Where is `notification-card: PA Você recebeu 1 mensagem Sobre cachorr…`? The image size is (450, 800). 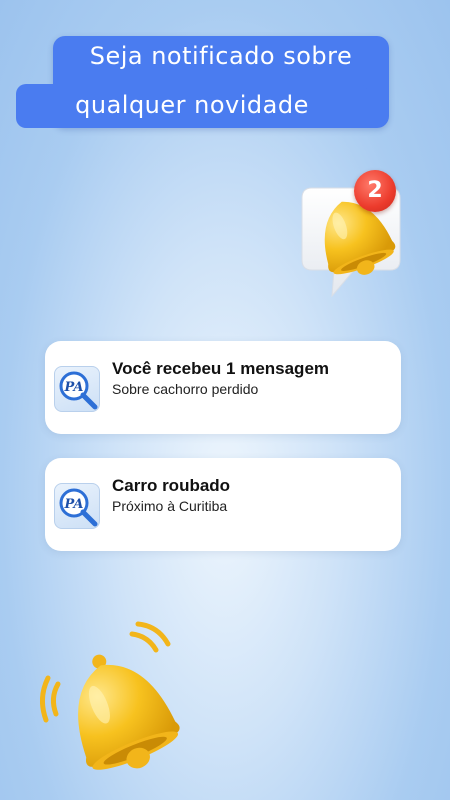
notification-card: PA Você recebeu 1 mensagem Sobre cachorr… is located at coordinates (223, 387).